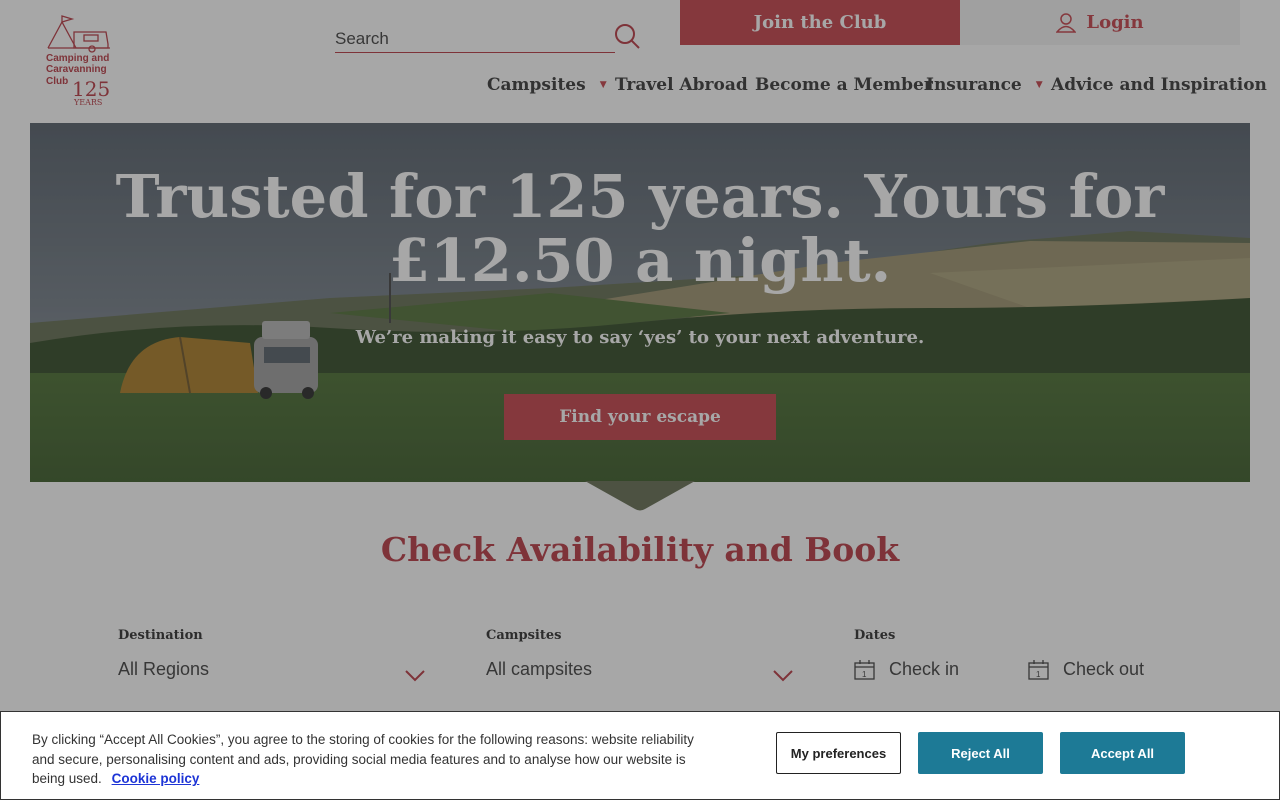 The width and height of the screenshot is (1280, 800). I want to click on reject-all-button: Reject All, so click(980, 753).